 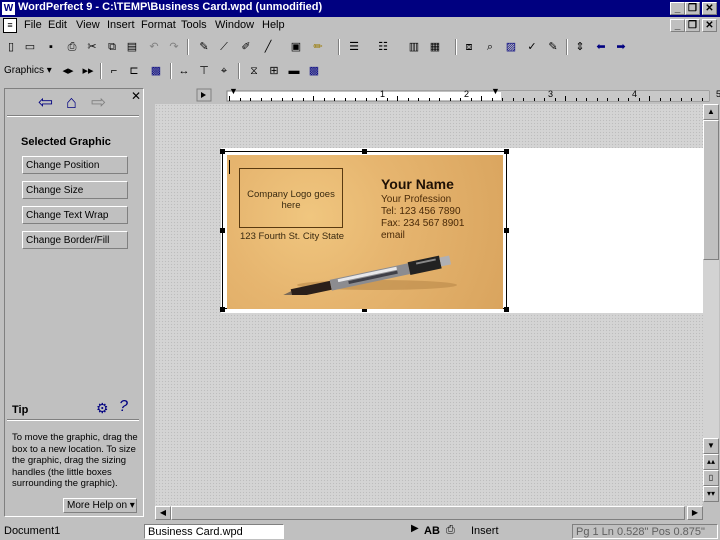 I want to click on document-control-icon: ≡, so click(x=10, y=25).